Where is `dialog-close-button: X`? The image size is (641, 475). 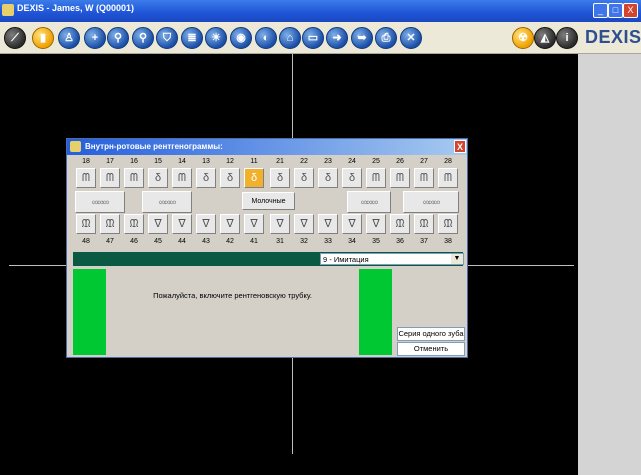
dialog-close-button: X is located at coordinates (460, 146).